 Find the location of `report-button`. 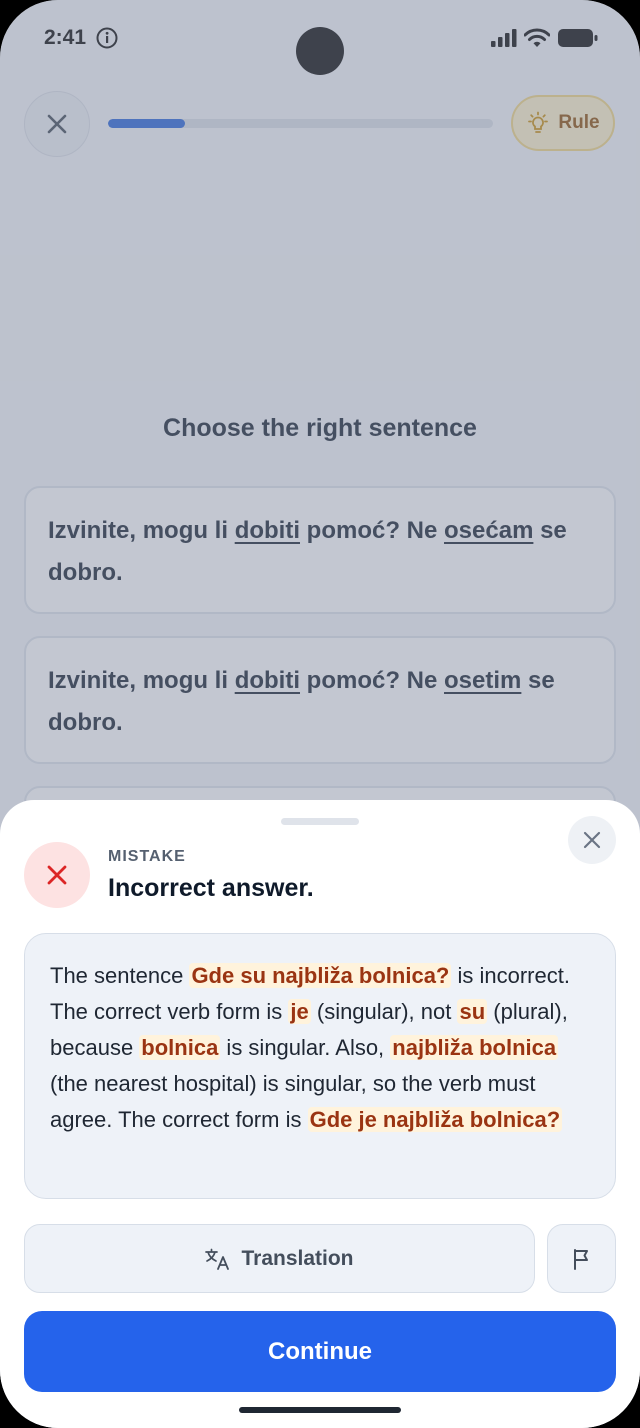

report-button is located at coordinates (581, 1258).